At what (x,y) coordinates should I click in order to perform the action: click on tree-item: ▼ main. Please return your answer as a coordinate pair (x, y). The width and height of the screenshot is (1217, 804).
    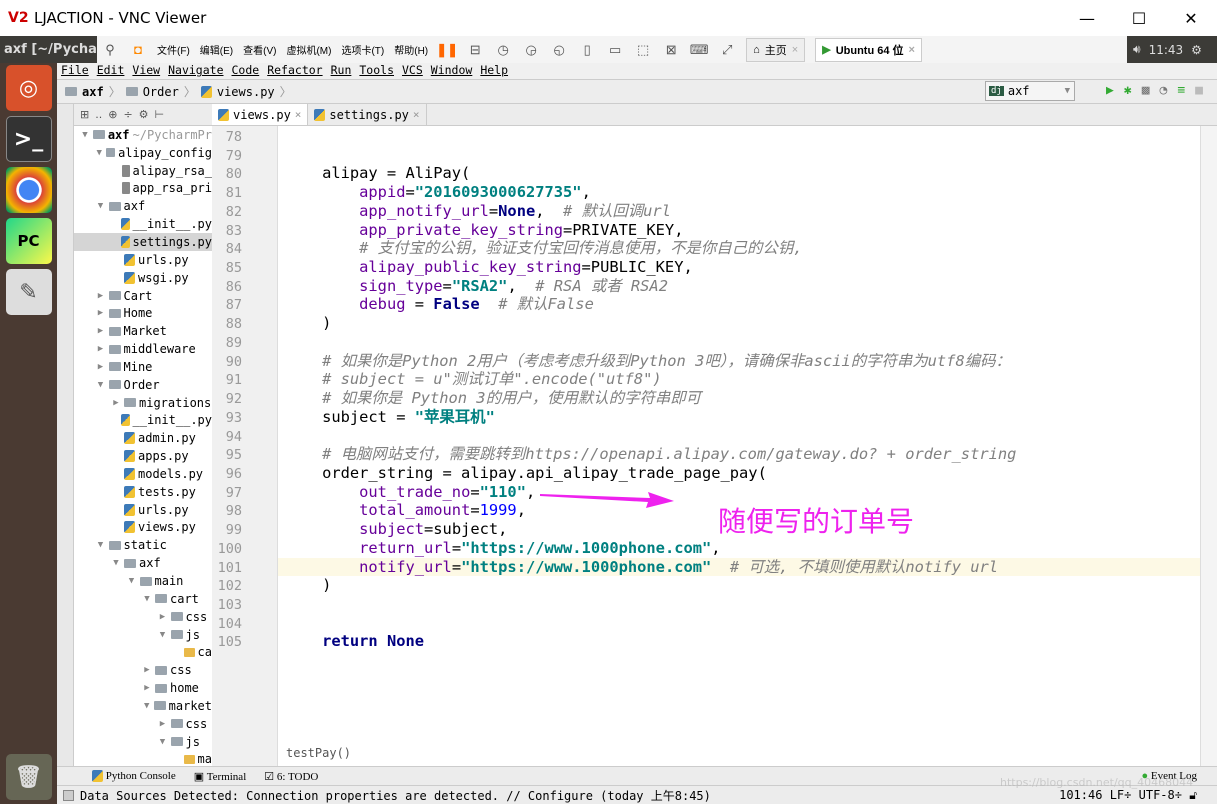
    Looking at the image, I should click on (143, 581).